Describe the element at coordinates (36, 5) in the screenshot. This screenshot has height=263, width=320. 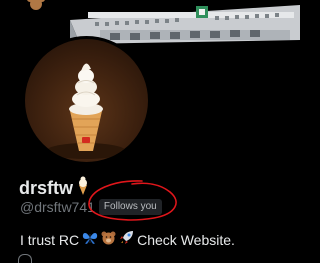
I see `banner-bear-icon` at that location.